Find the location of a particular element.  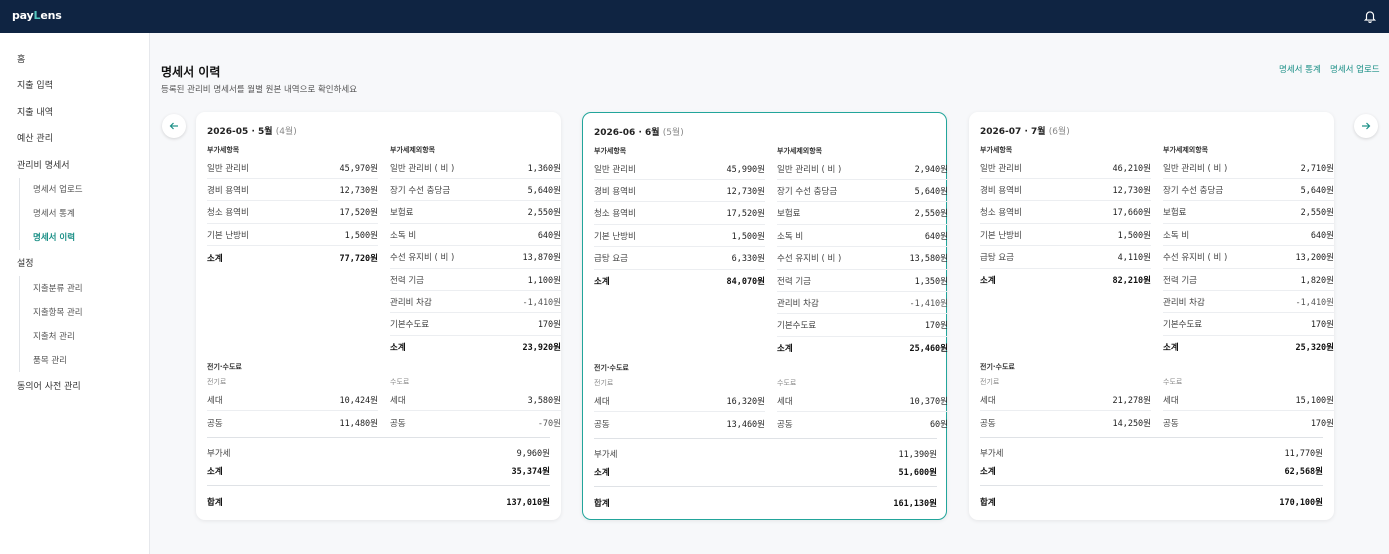

line-item-amount: 10,370원 is located at coordinates (928, 401).